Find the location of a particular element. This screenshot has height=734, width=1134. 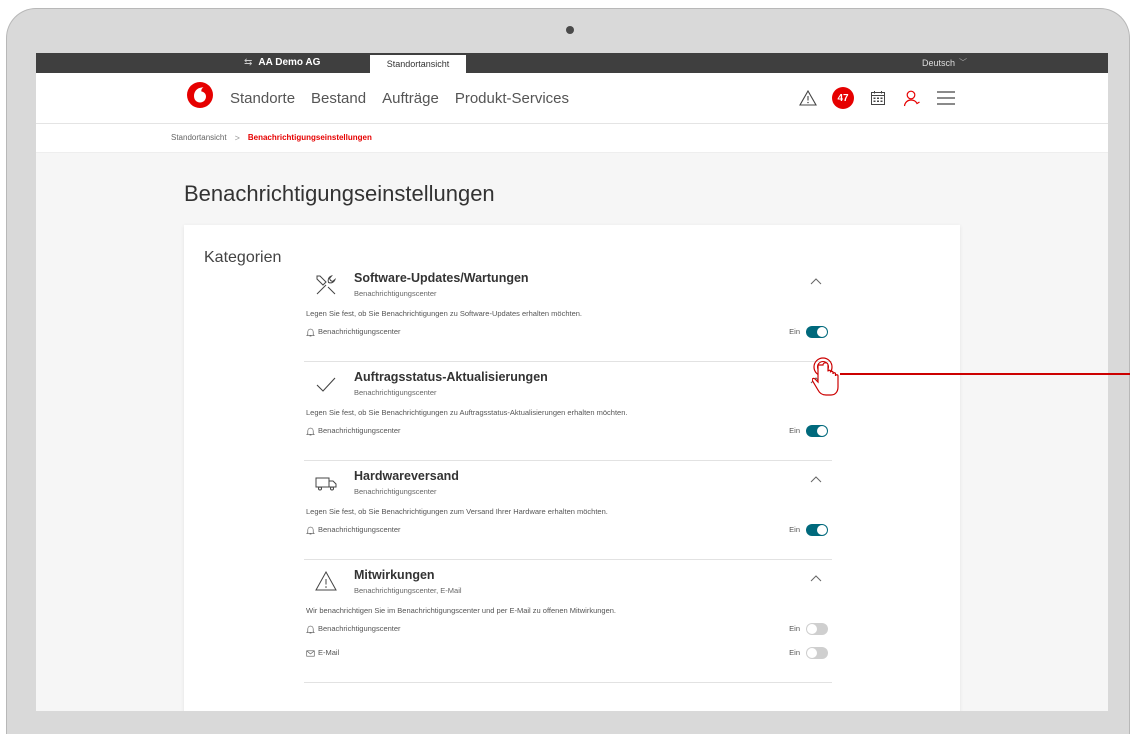

hand-cursor-icon is located at coordinates (825, 376).